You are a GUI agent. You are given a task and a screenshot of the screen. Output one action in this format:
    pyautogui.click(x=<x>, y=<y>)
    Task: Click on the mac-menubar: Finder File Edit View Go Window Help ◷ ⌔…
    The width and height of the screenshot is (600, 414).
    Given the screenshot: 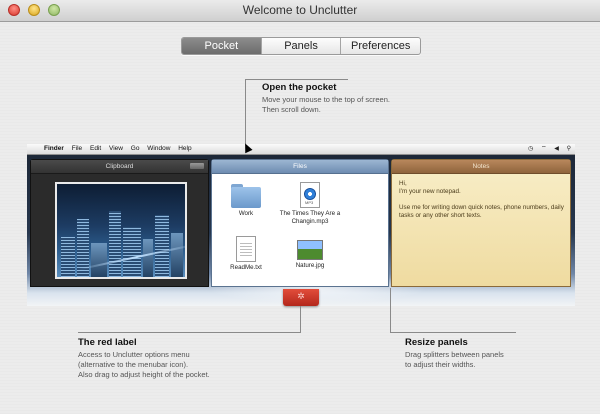 What is the action you would take?
    pyautogui.click(x=301, y=149)
    